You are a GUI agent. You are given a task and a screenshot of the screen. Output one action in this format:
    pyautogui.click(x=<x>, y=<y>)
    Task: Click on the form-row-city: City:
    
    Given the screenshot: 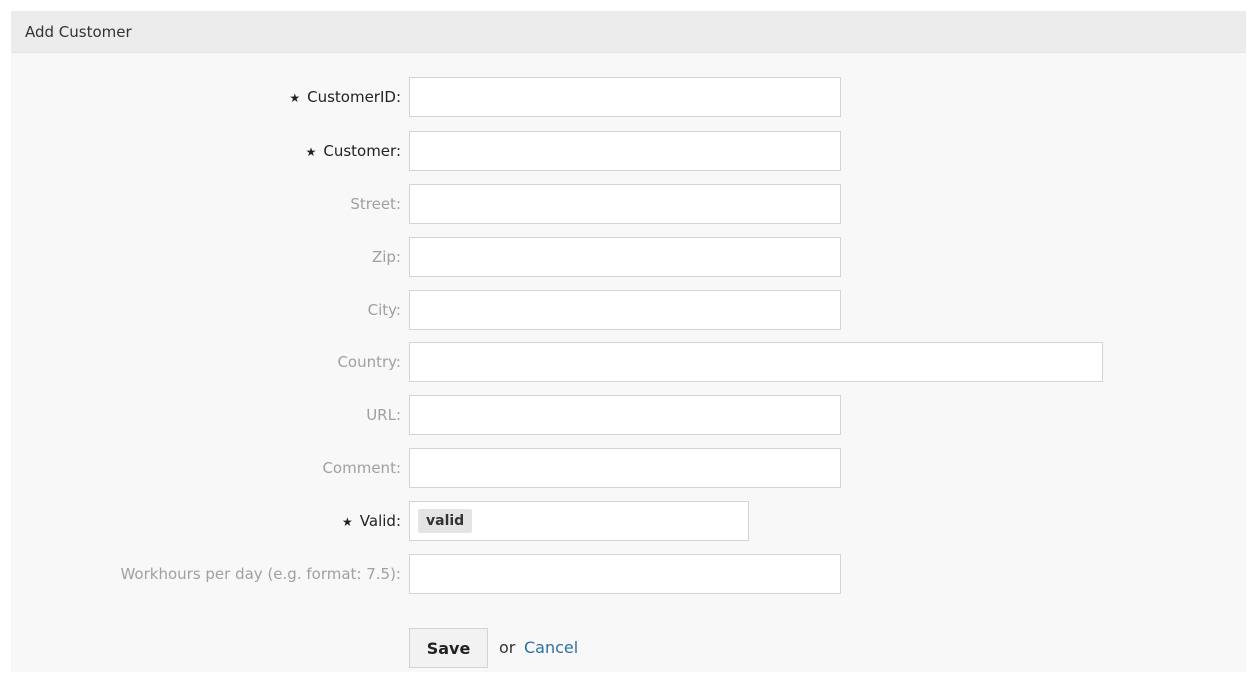 What is the action you would take?
    pyautogui.click(x=628, y=310)
    